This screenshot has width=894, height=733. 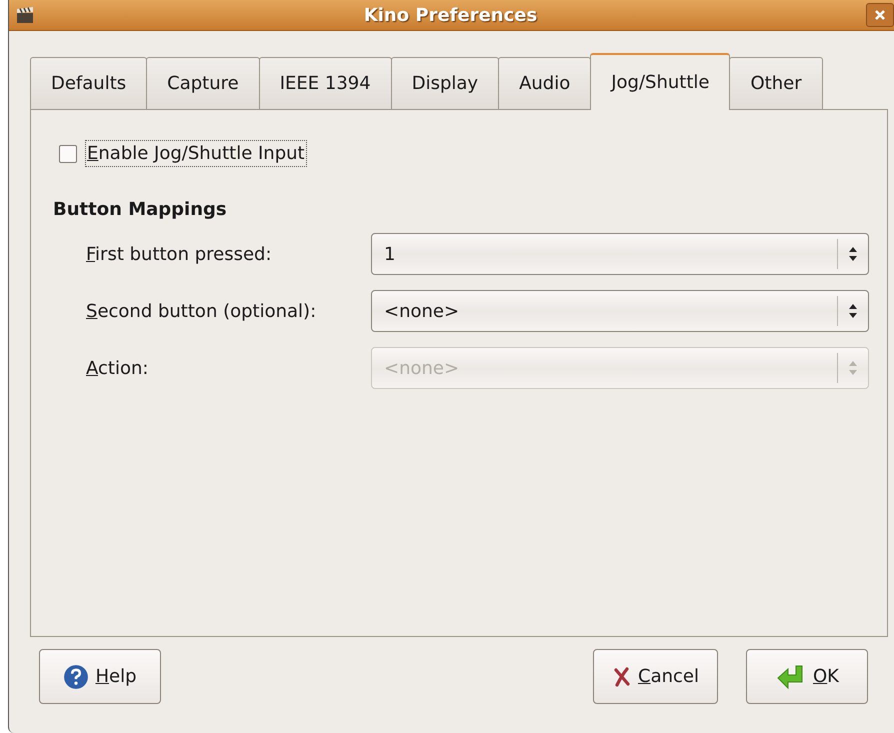 I want to click on tab: Defaults, so click(x=89, y=83).